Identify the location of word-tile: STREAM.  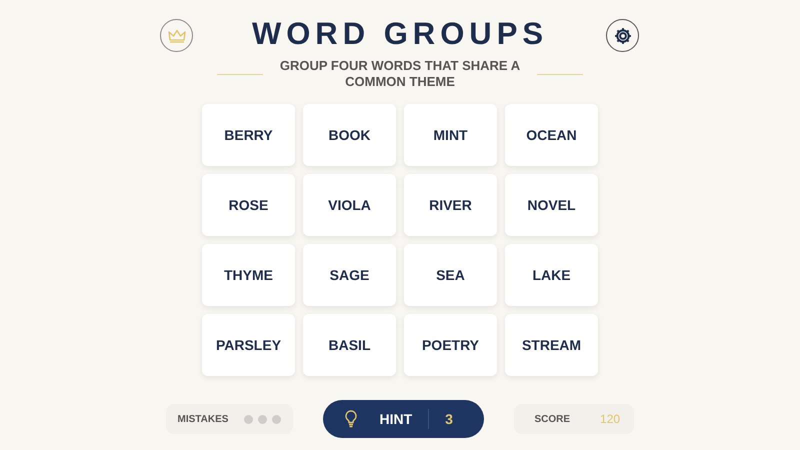
(551, 345).